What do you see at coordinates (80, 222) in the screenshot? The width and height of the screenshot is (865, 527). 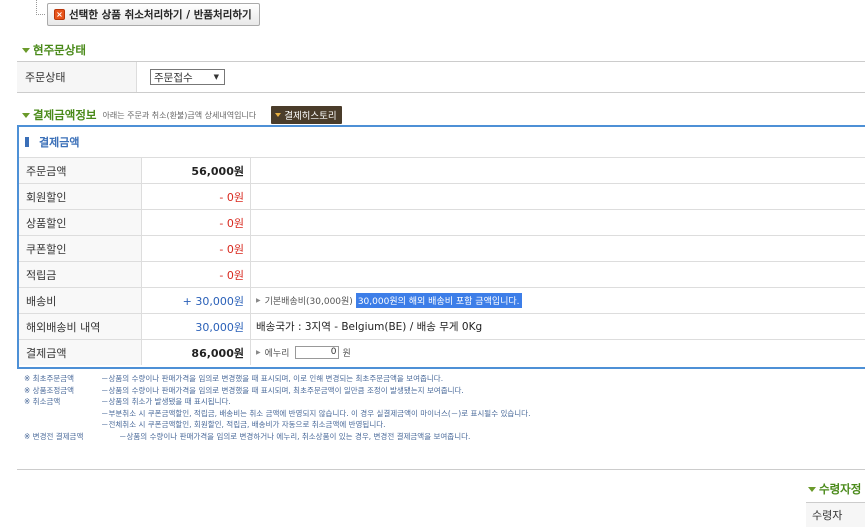 I see `row-label: 상품할인` at bounding box center [80, 222].